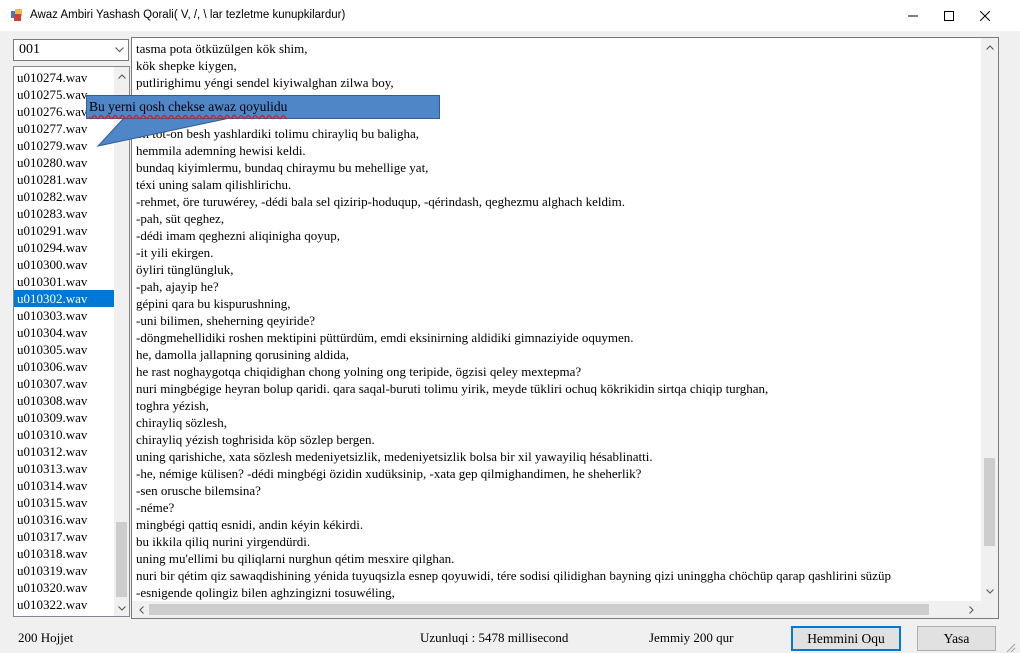  I want to click on group-select-value: 001, so click(29, 49).